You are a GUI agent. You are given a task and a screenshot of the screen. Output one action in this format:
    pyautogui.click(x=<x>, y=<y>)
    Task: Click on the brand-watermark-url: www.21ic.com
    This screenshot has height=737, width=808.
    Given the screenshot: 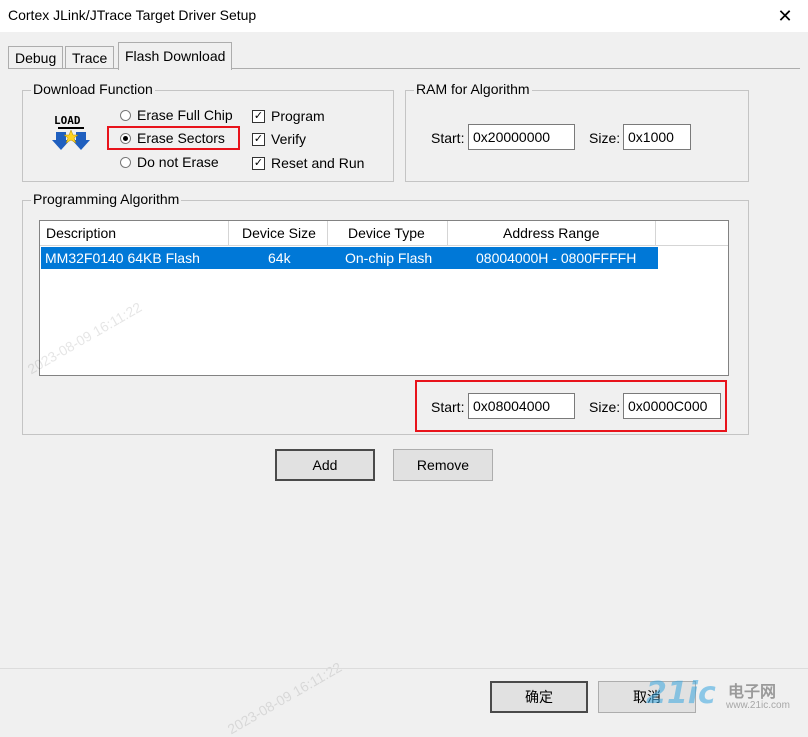 What is the action you would take?
    pyautogui.click(x=758, y=705)
    